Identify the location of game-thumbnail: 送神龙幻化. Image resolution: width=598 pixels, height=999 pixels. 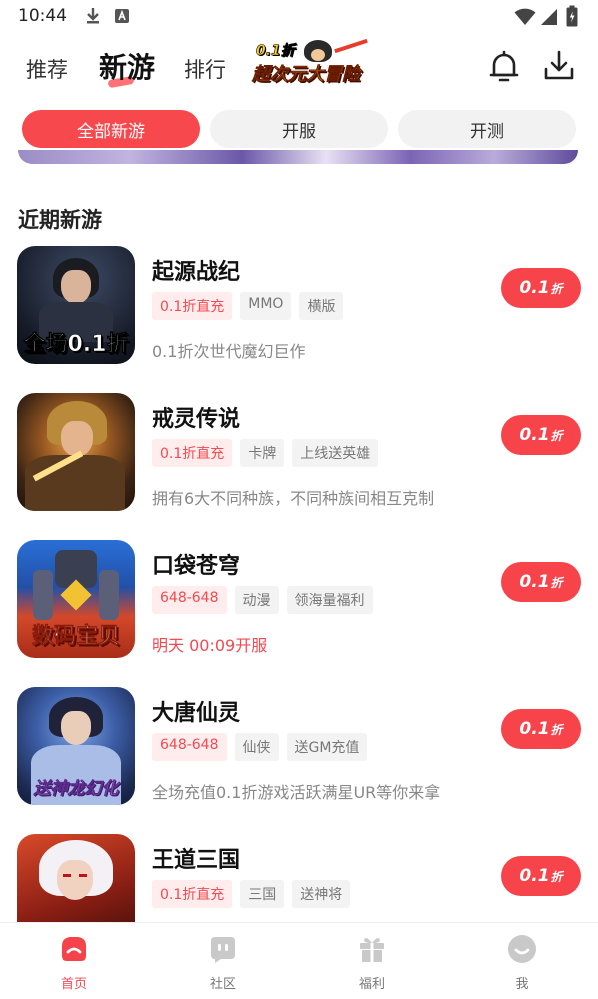
(76, 746).